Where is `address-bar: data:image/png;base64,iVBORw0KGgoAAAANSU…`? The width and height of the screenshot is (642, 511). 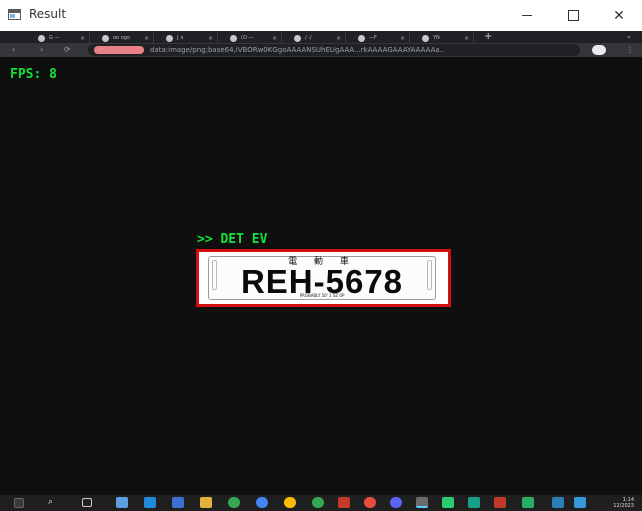 address-bar: data:image/png;base64,iVBORw0KGgoAAAANSU… is located at coordinates (334, 50).